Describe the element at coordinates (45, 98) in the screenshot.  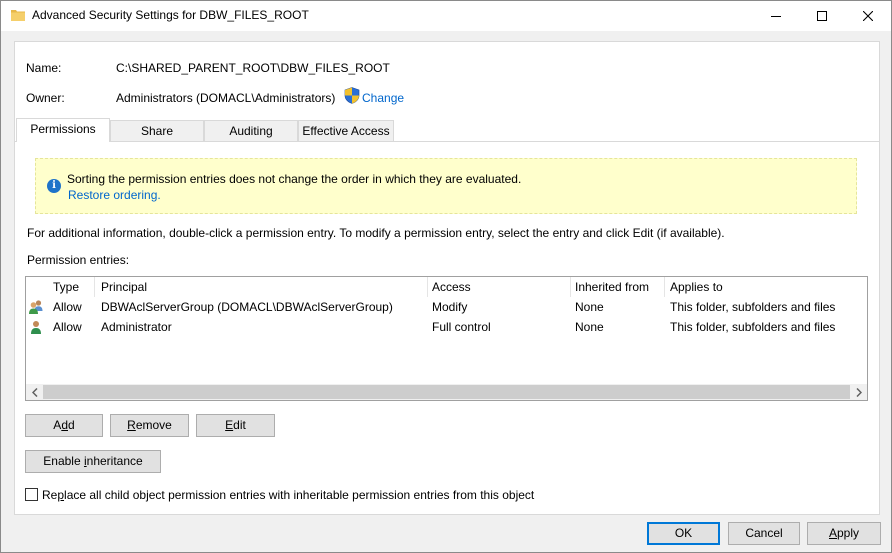
I see `owner-label: Owner:` at that location.